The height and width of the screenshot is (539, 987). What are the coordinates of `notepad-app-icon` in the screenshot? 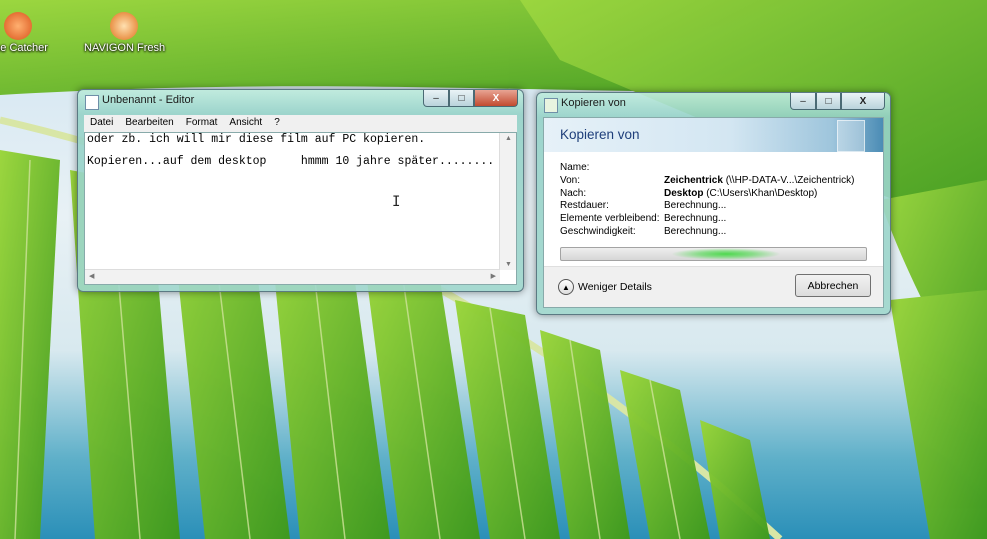 It's located at (92, 102).